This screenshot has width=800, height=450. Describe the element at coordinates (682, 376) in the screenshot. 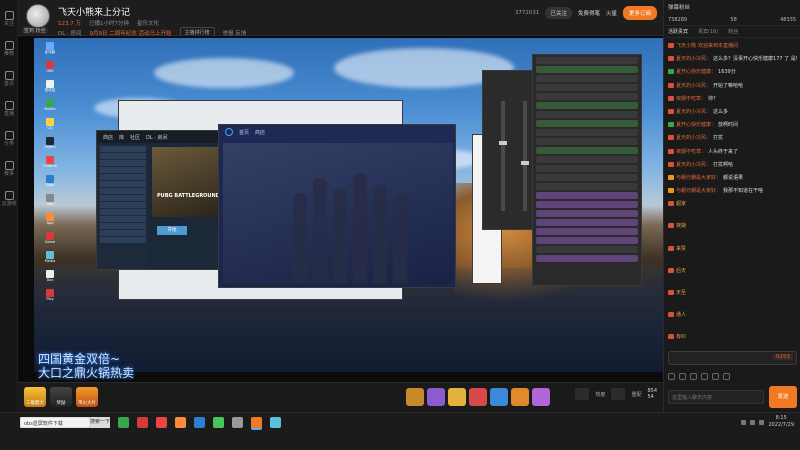

I see `color-icon` at that location.